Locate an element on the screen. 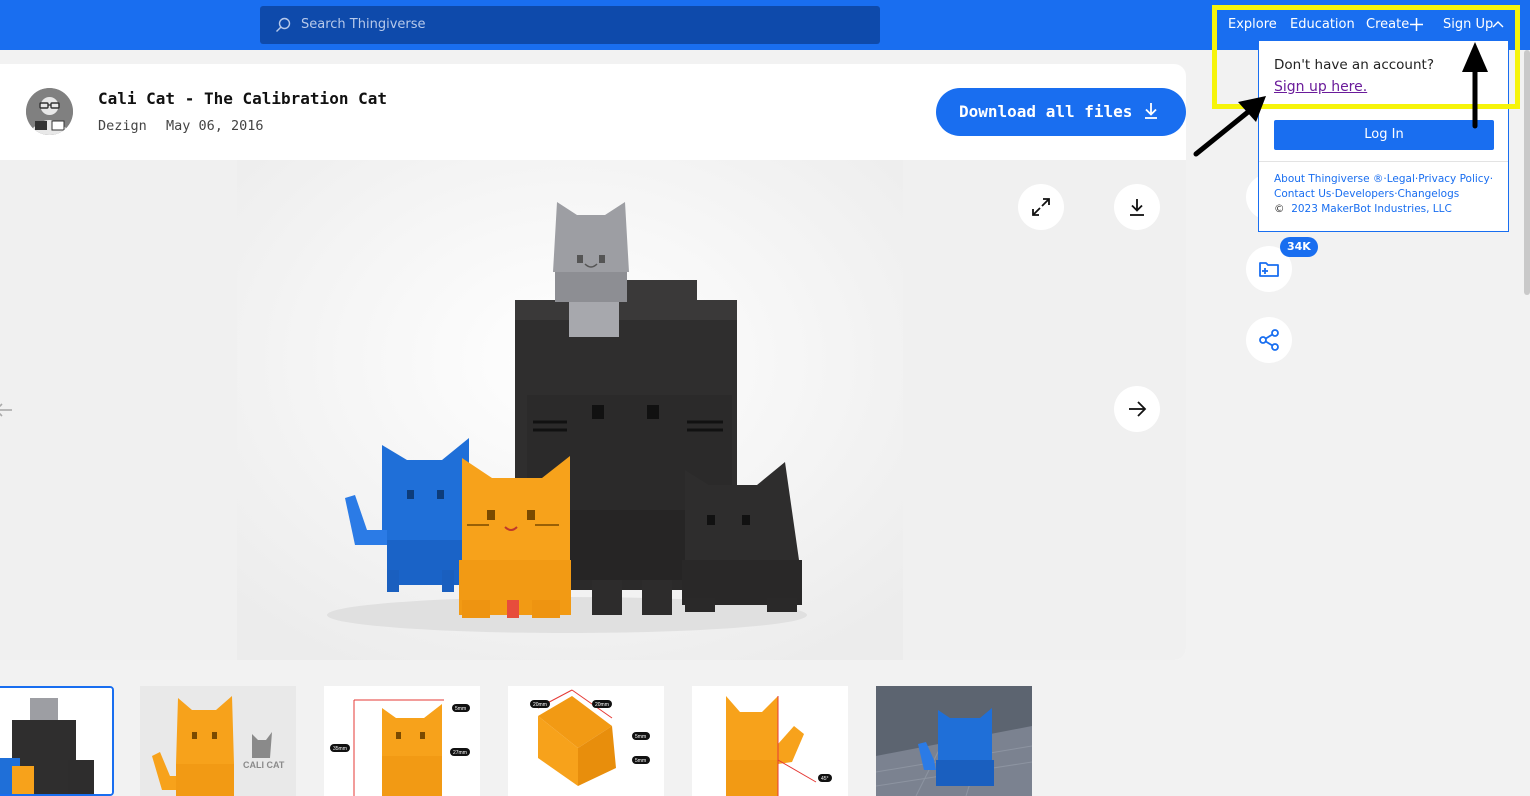 This screenshot has width=1530, height=796. footer-changelogs-link: Changelogs is located at coordinates (1429, 194).